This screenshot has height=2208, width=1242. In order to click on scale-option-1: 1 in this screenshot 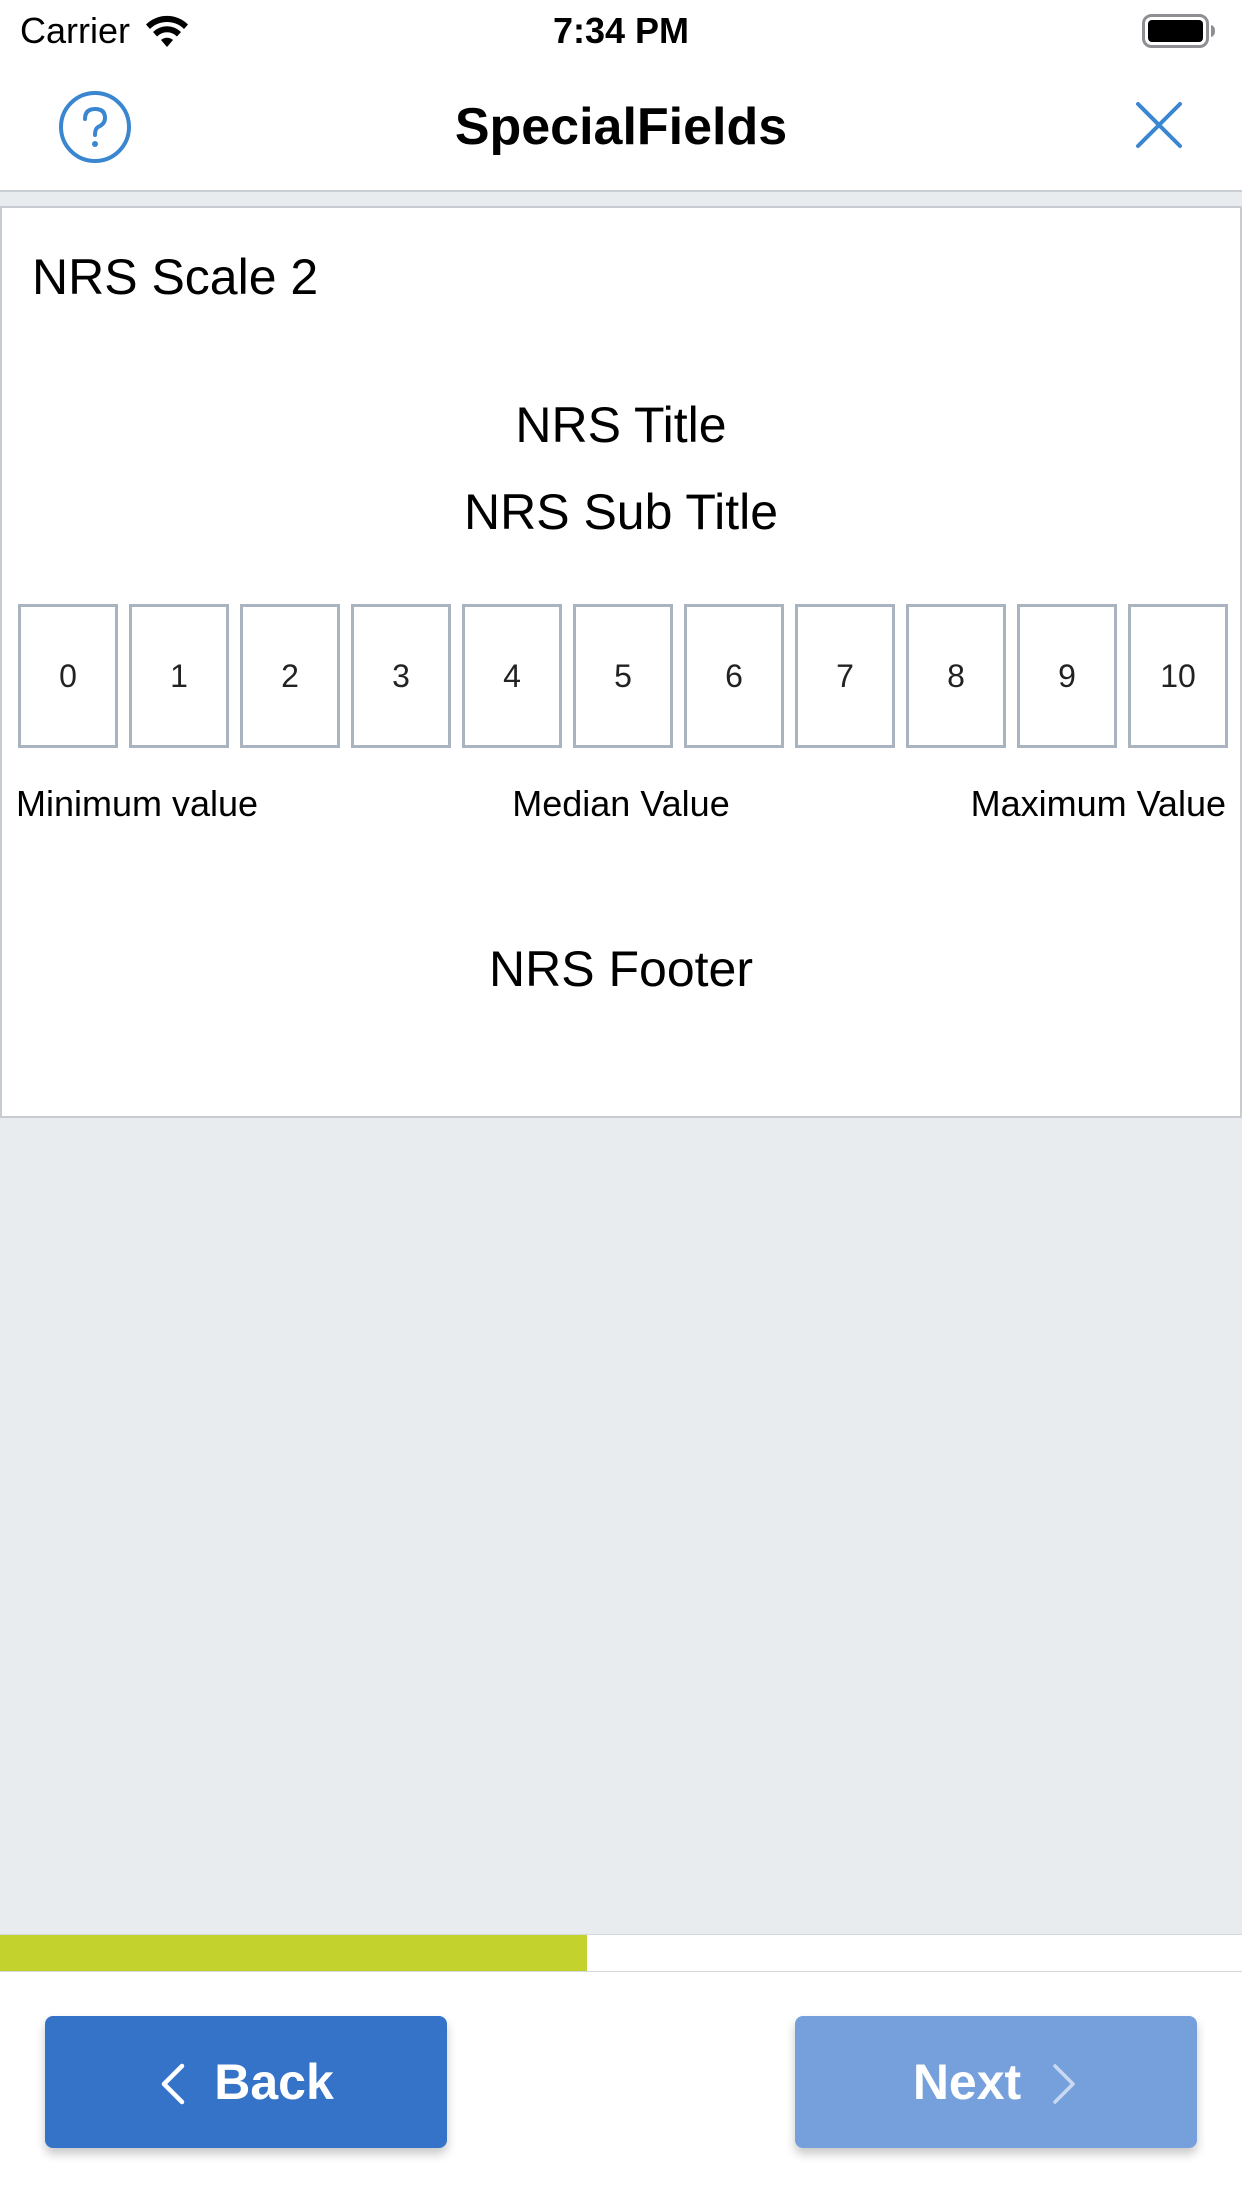, I will do `click(179, 676)`.